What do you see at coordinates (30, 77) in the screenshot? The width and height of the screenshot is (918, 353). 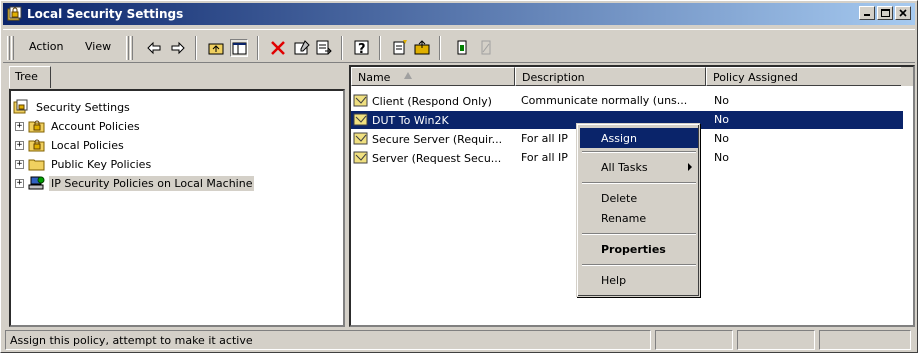 I see `tab-tree: Tree` at bounding box center [30, 77].